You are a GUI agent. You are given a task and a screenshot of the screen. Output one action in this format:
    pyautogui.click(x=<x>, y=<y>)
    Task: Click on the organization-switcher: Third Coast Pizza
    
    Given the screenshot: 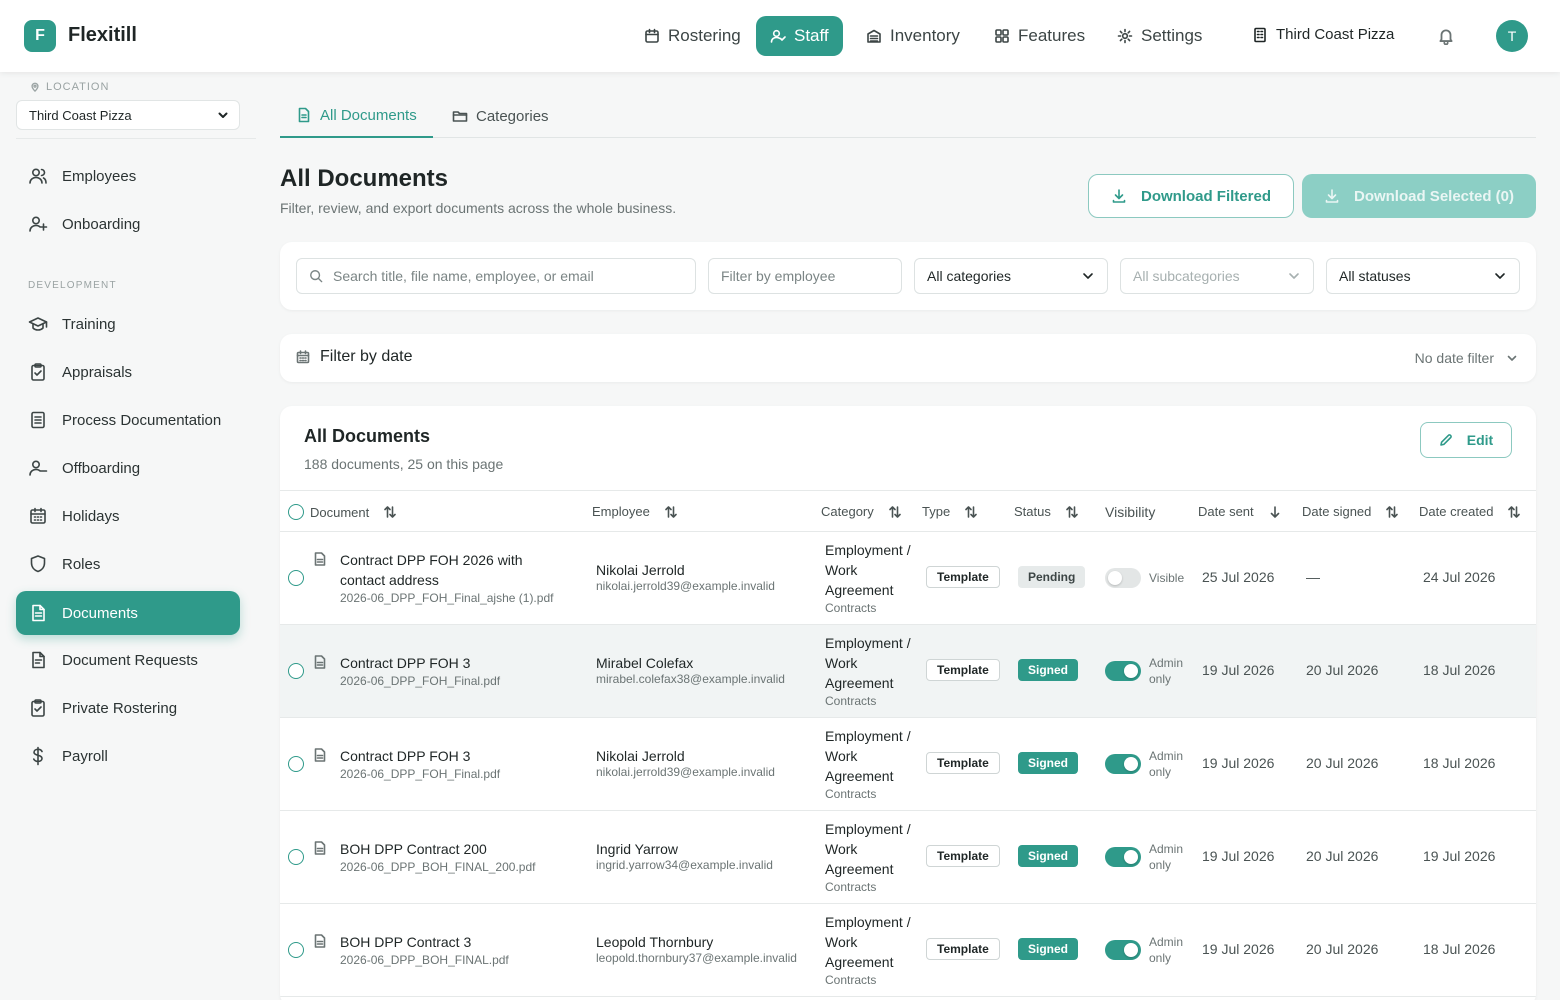 What is the action you would take?
    pyautogui.click(x=1323, y=34)
    